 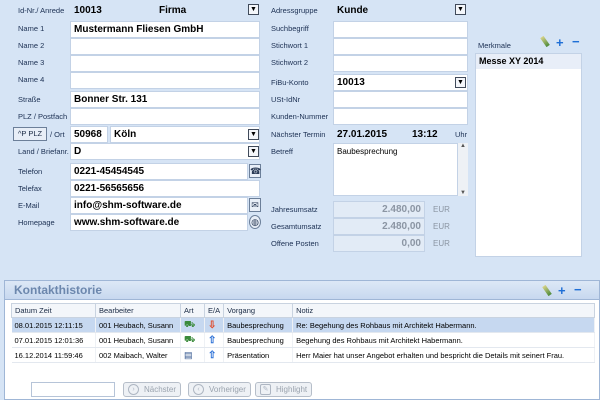 What do you see at coordinates (159, 205) in the screenshot?
I see `email-field: info@shm-software.de` at bounding box center [159, 205].